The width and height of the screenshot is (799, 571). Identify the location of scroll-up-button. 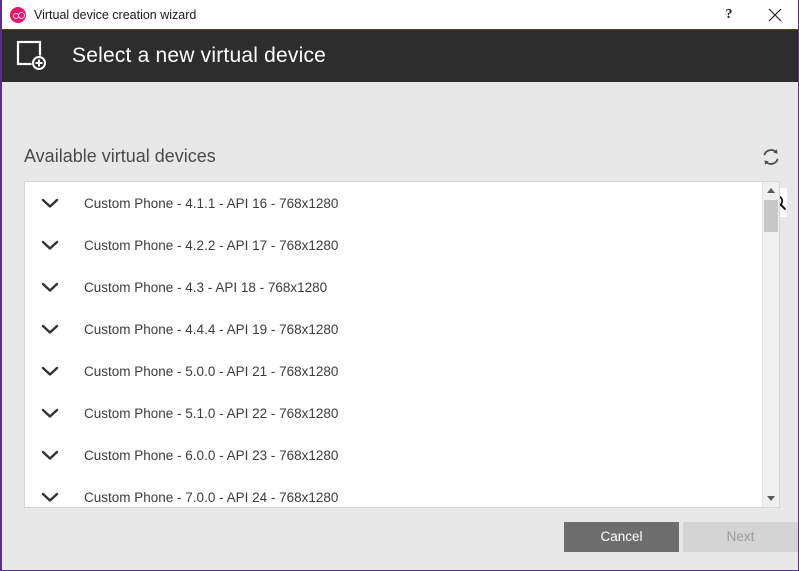
(771, 190).